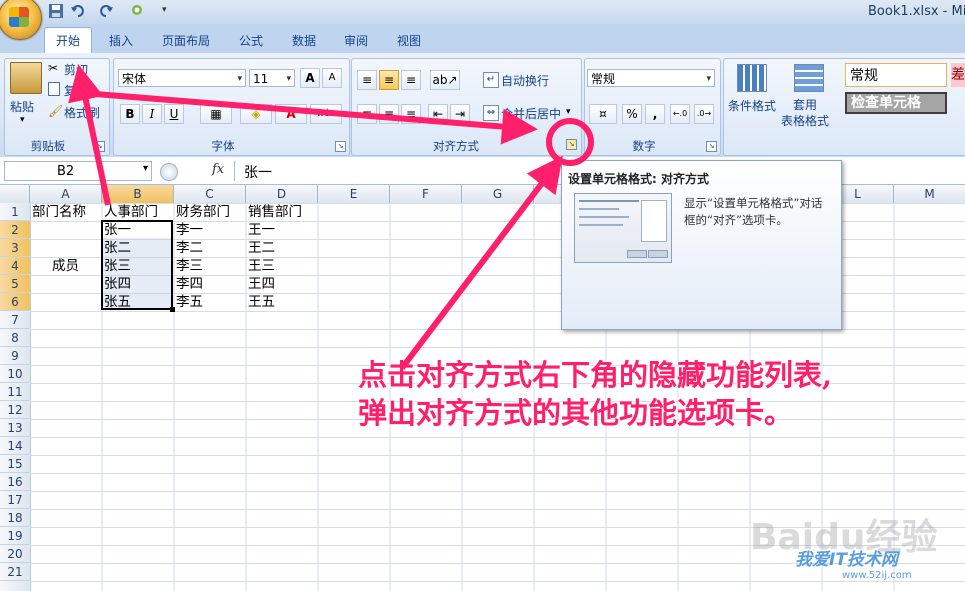 Image resolution: width=965 pixels, height=591 pixels. What do you see at coordinates (68, 40) in the screenshot?
I see `tab-home: 开始` at bounding box center [68, 40].